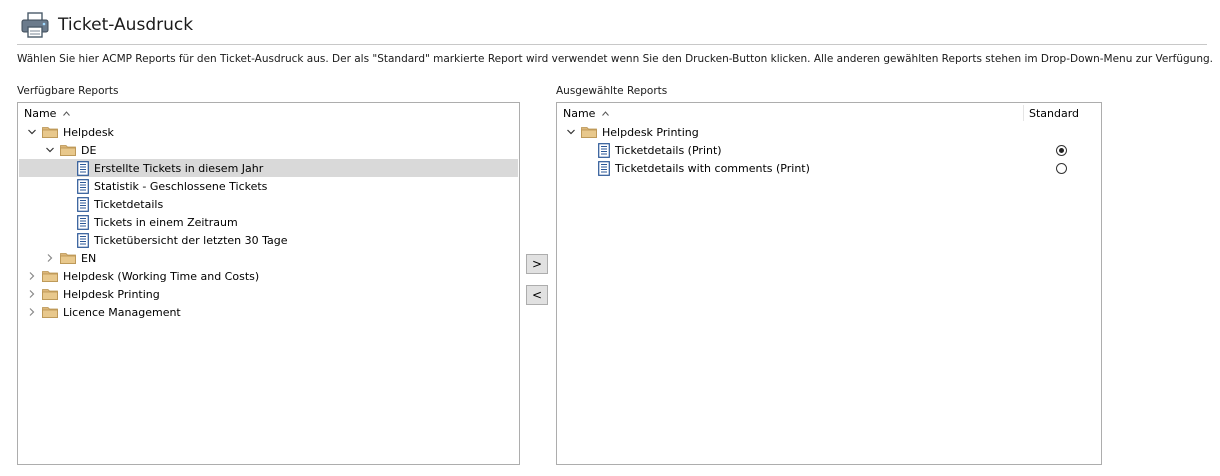 The width and height of the screenshot is (1220, 476). I want to click on tree-item-label: Ticketübersicht der letzten 30 Tage, so click(191, 240).